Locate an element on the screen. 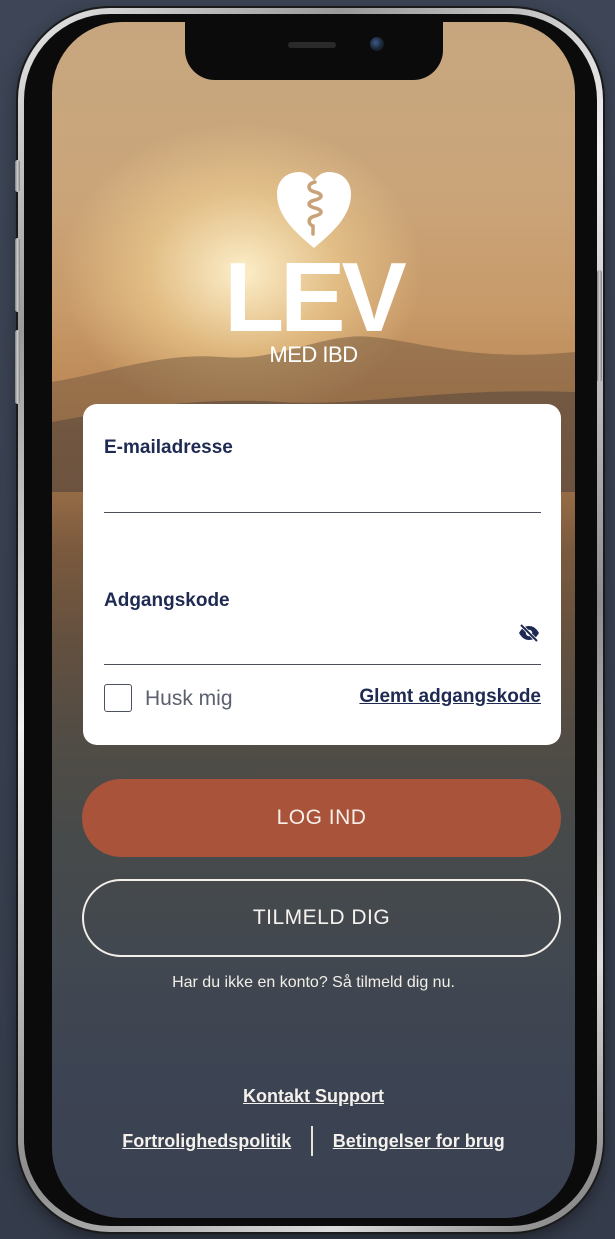 Image resolution: width=615 pixels, height=1239 pixels. front-camera is located at coordinates (377, 44).